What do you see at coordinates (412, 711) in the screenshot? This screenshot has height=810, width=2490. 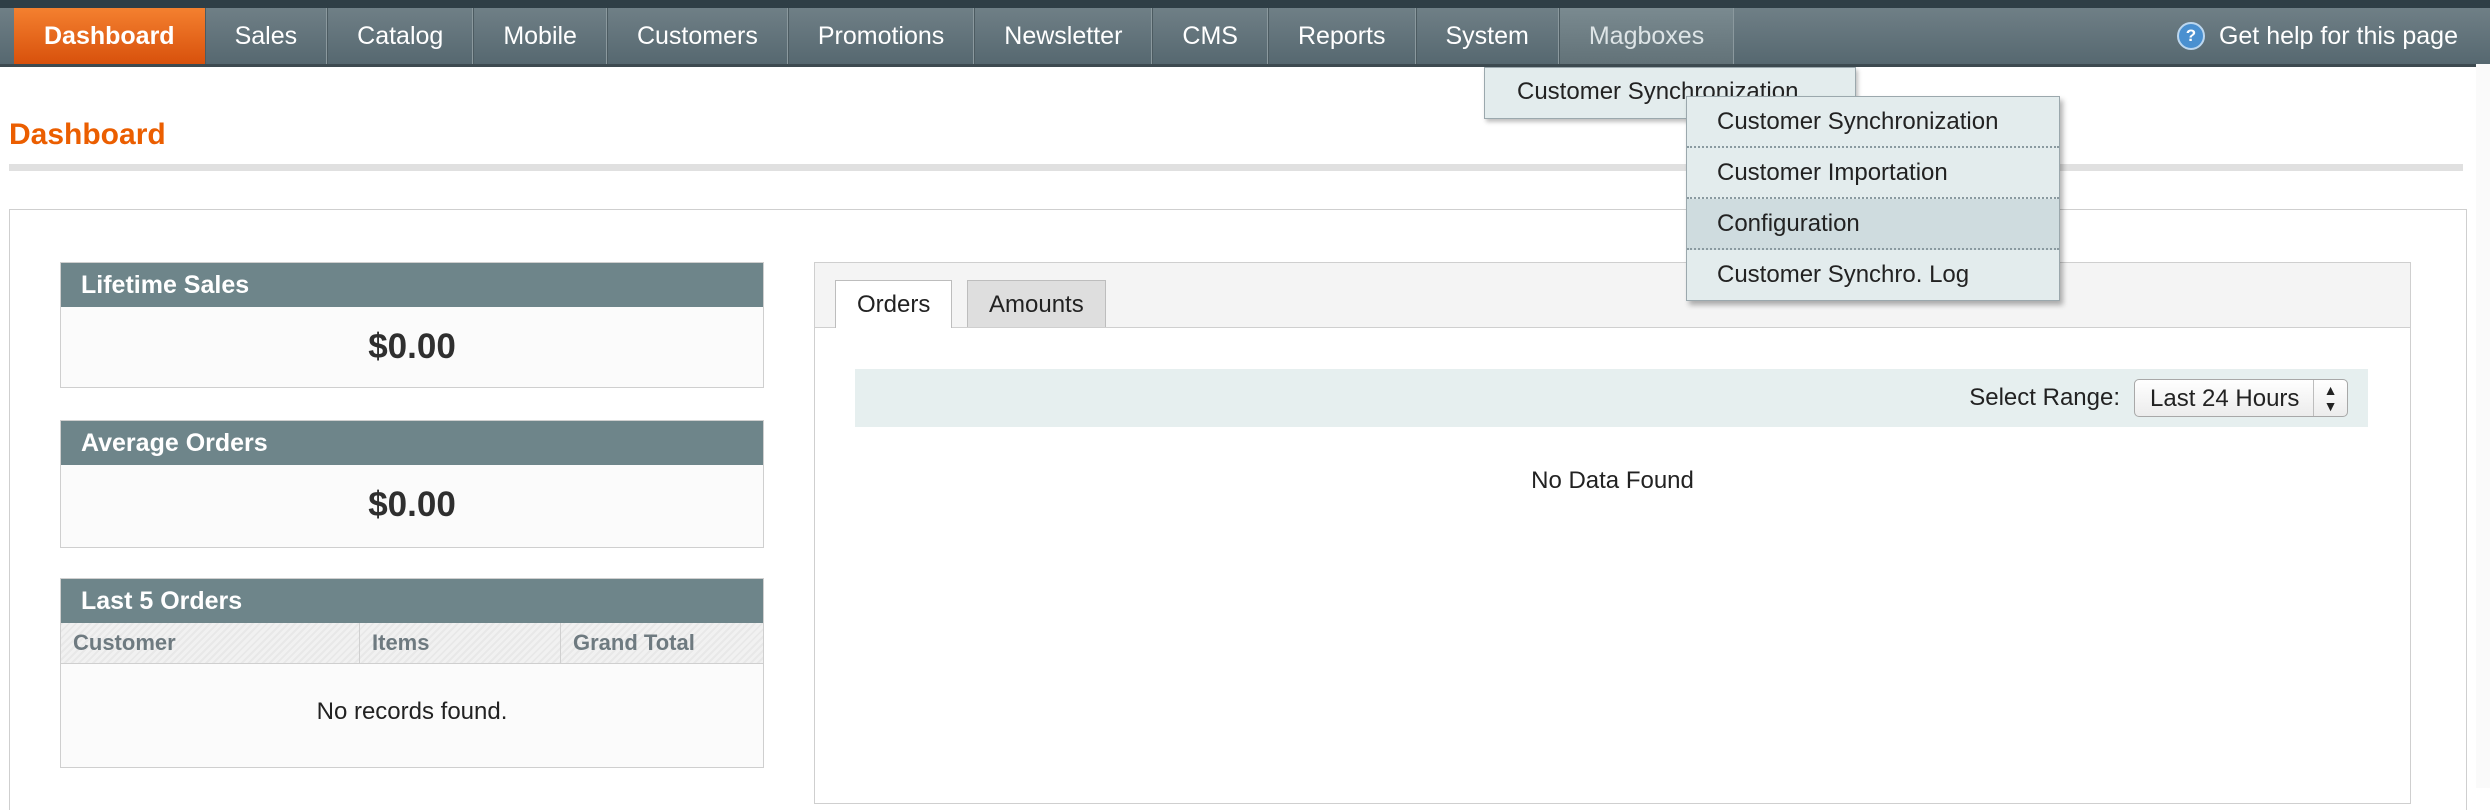 I see `last-orders-empty: No records found.` at bounding box center [412, 711].